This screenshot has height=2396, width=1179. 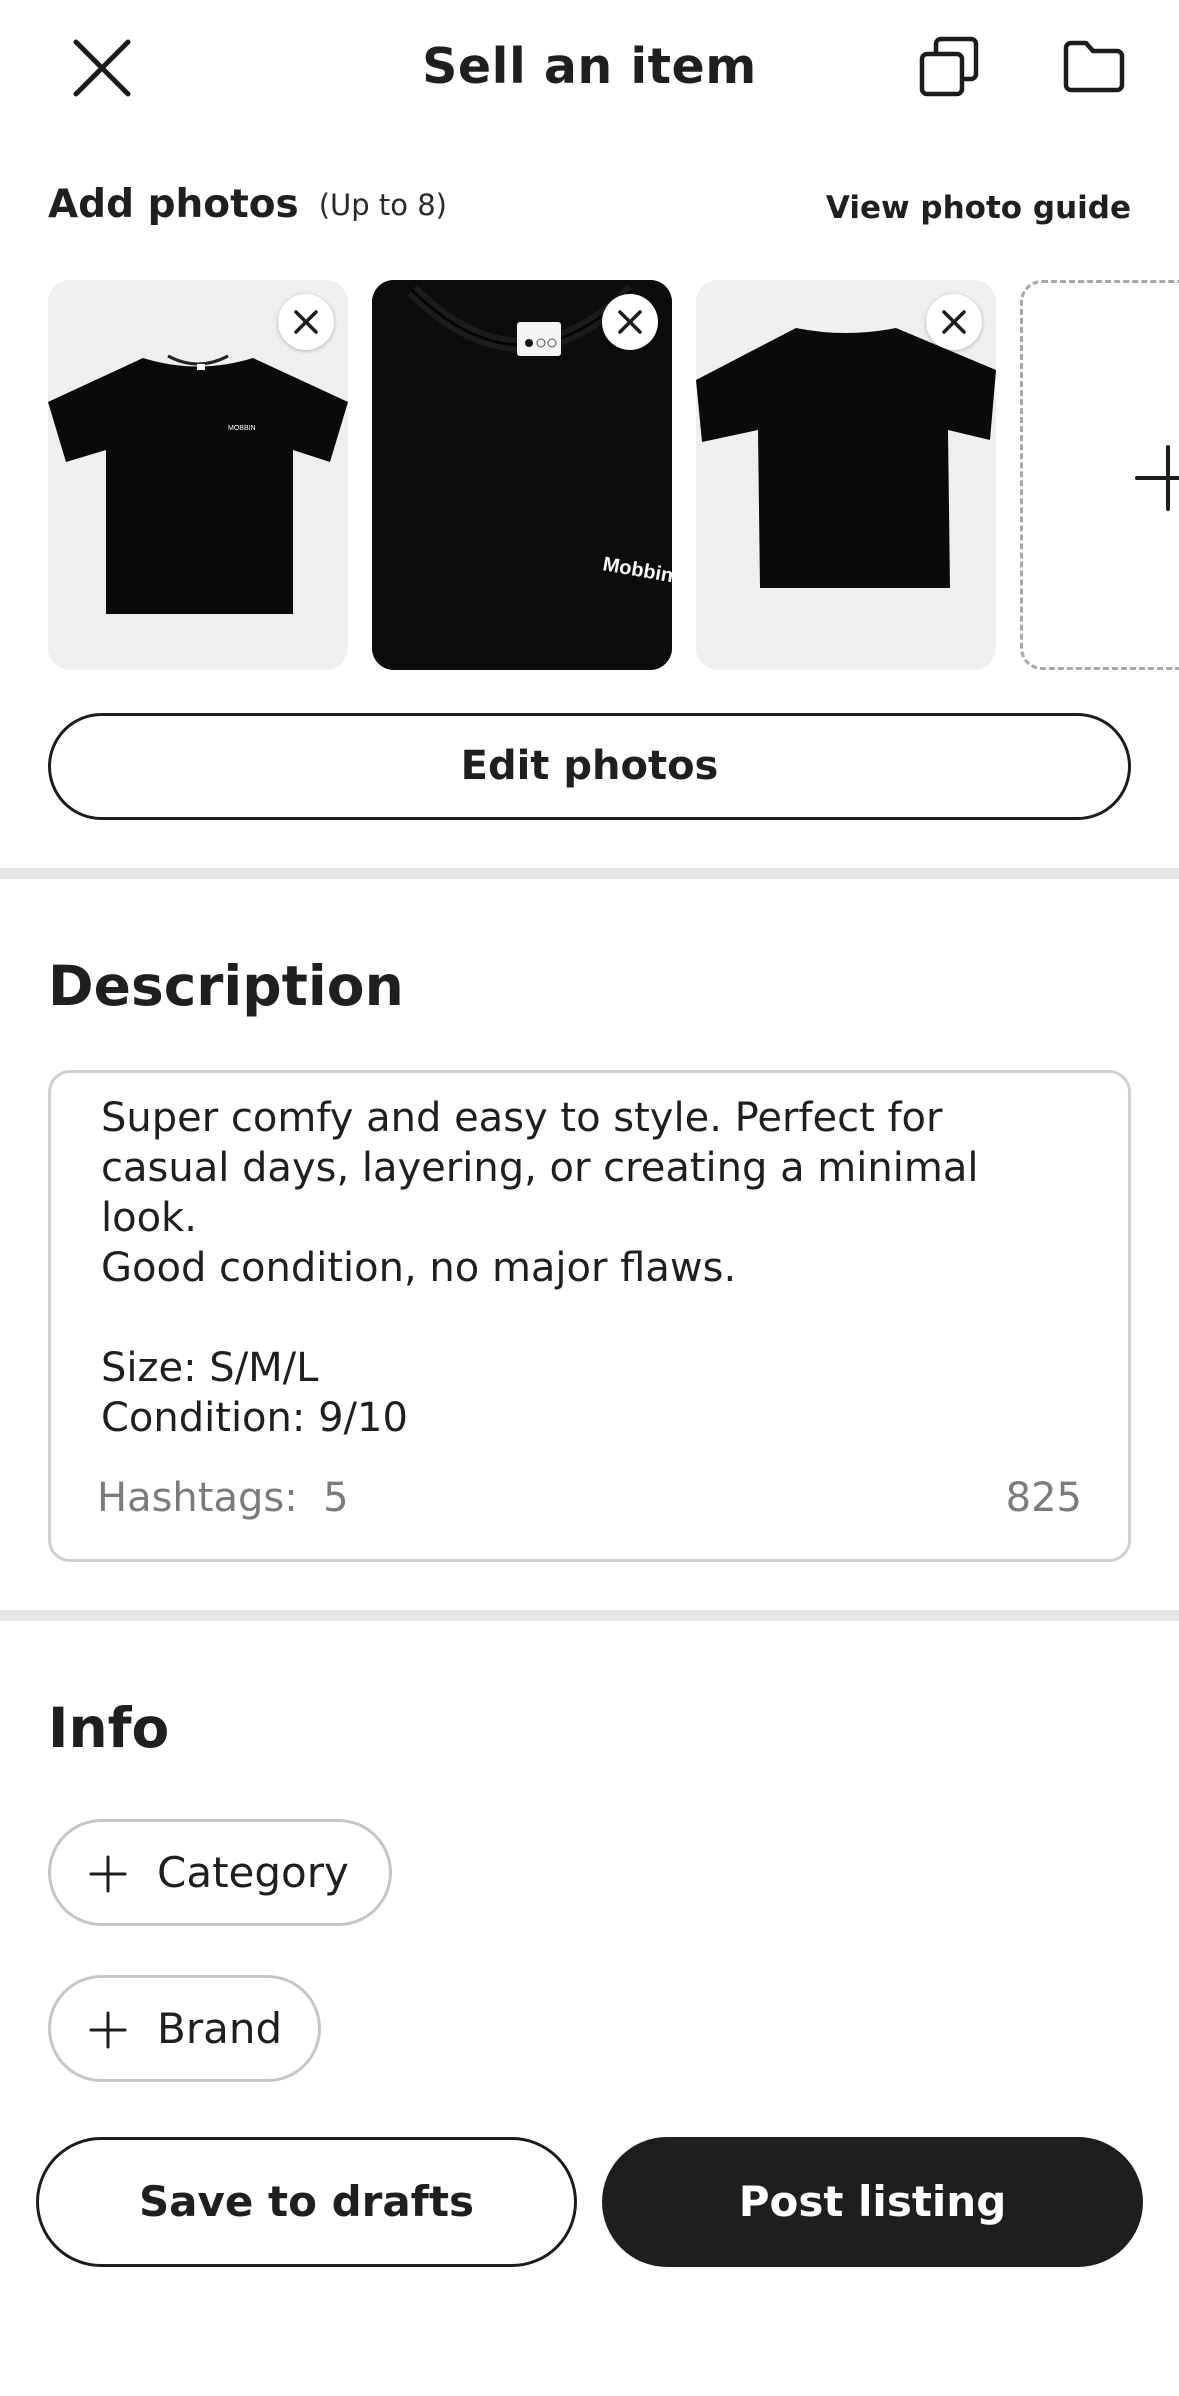 I want to click on copy-icon, so click(x=949, y=66).